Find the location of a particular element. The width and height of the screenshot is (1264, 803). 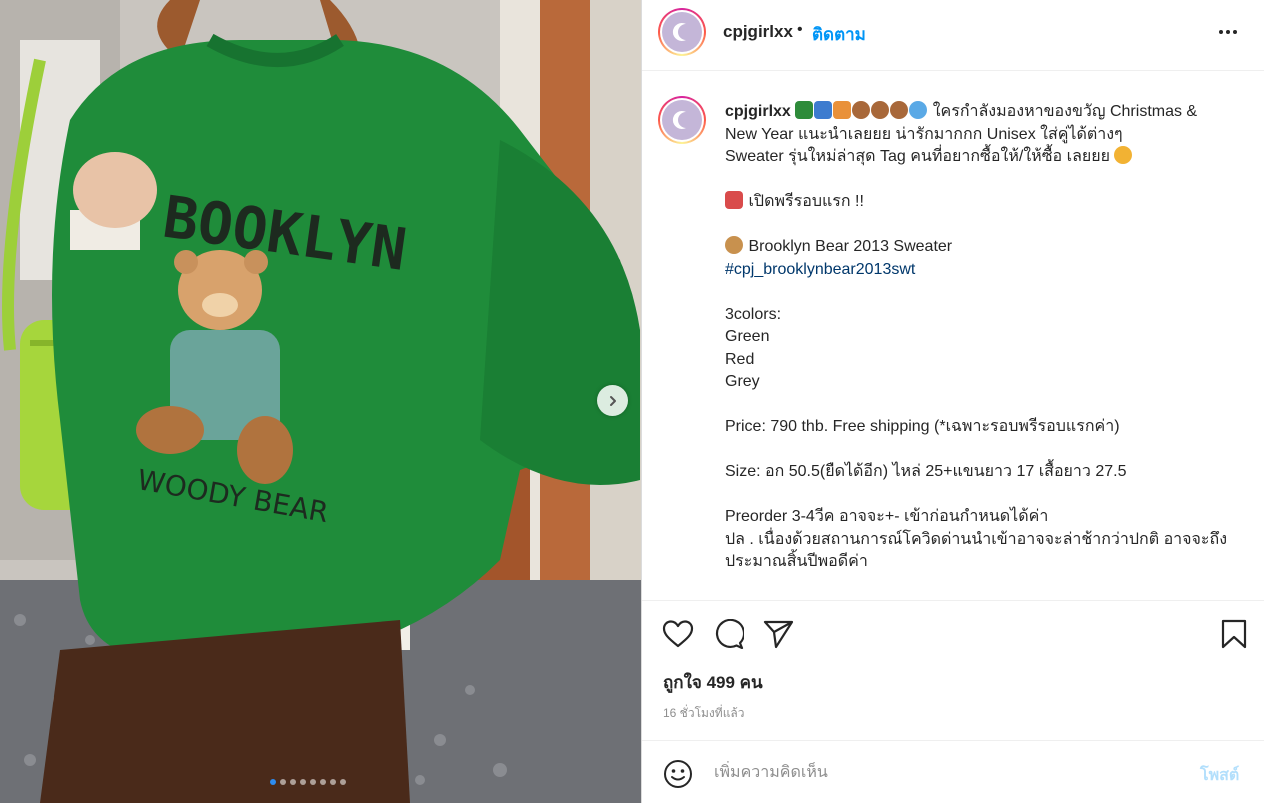

carousel-next-button is located at coordinates (612, 400).